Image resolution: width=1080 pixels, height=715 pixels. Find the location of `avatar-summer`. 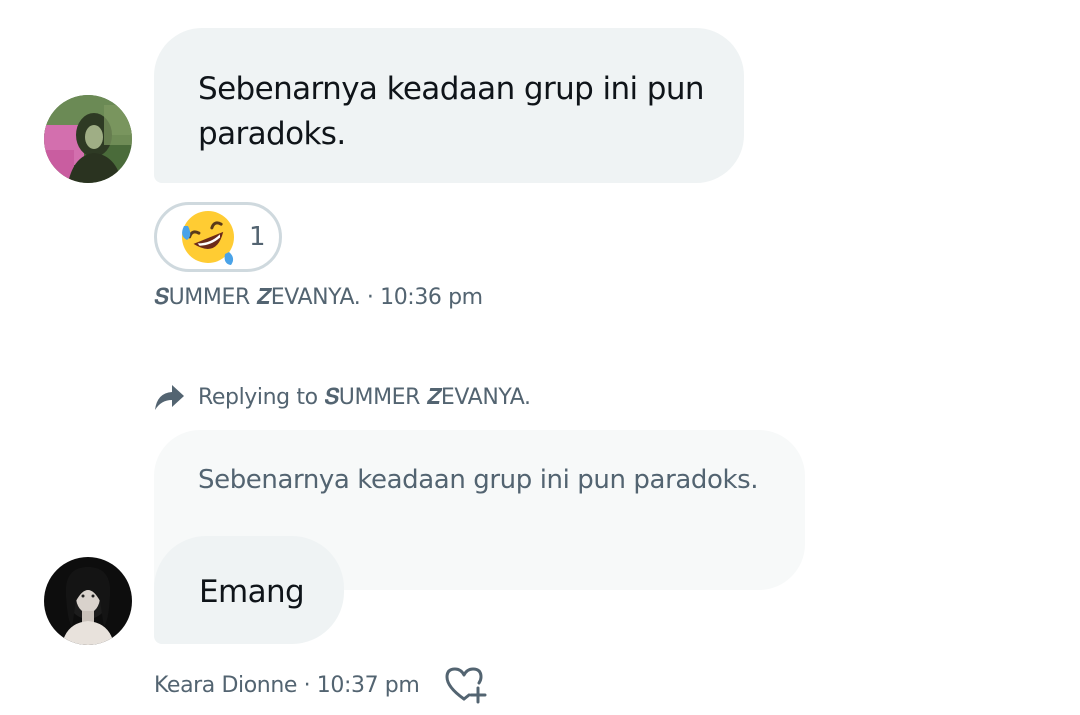

avatar-summer is located at coordinates (88, 139).